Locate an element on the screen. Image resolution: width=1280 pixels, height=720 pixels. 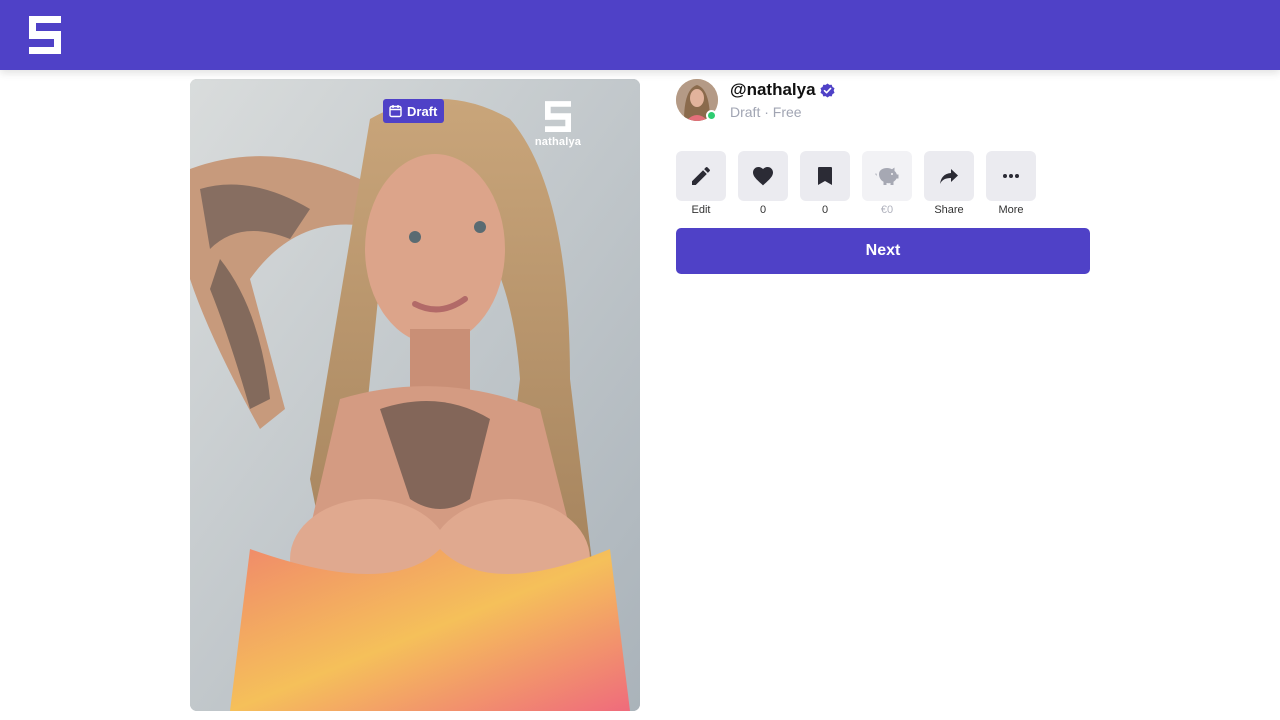
bookmark-button is located at coordinates (825, 176).